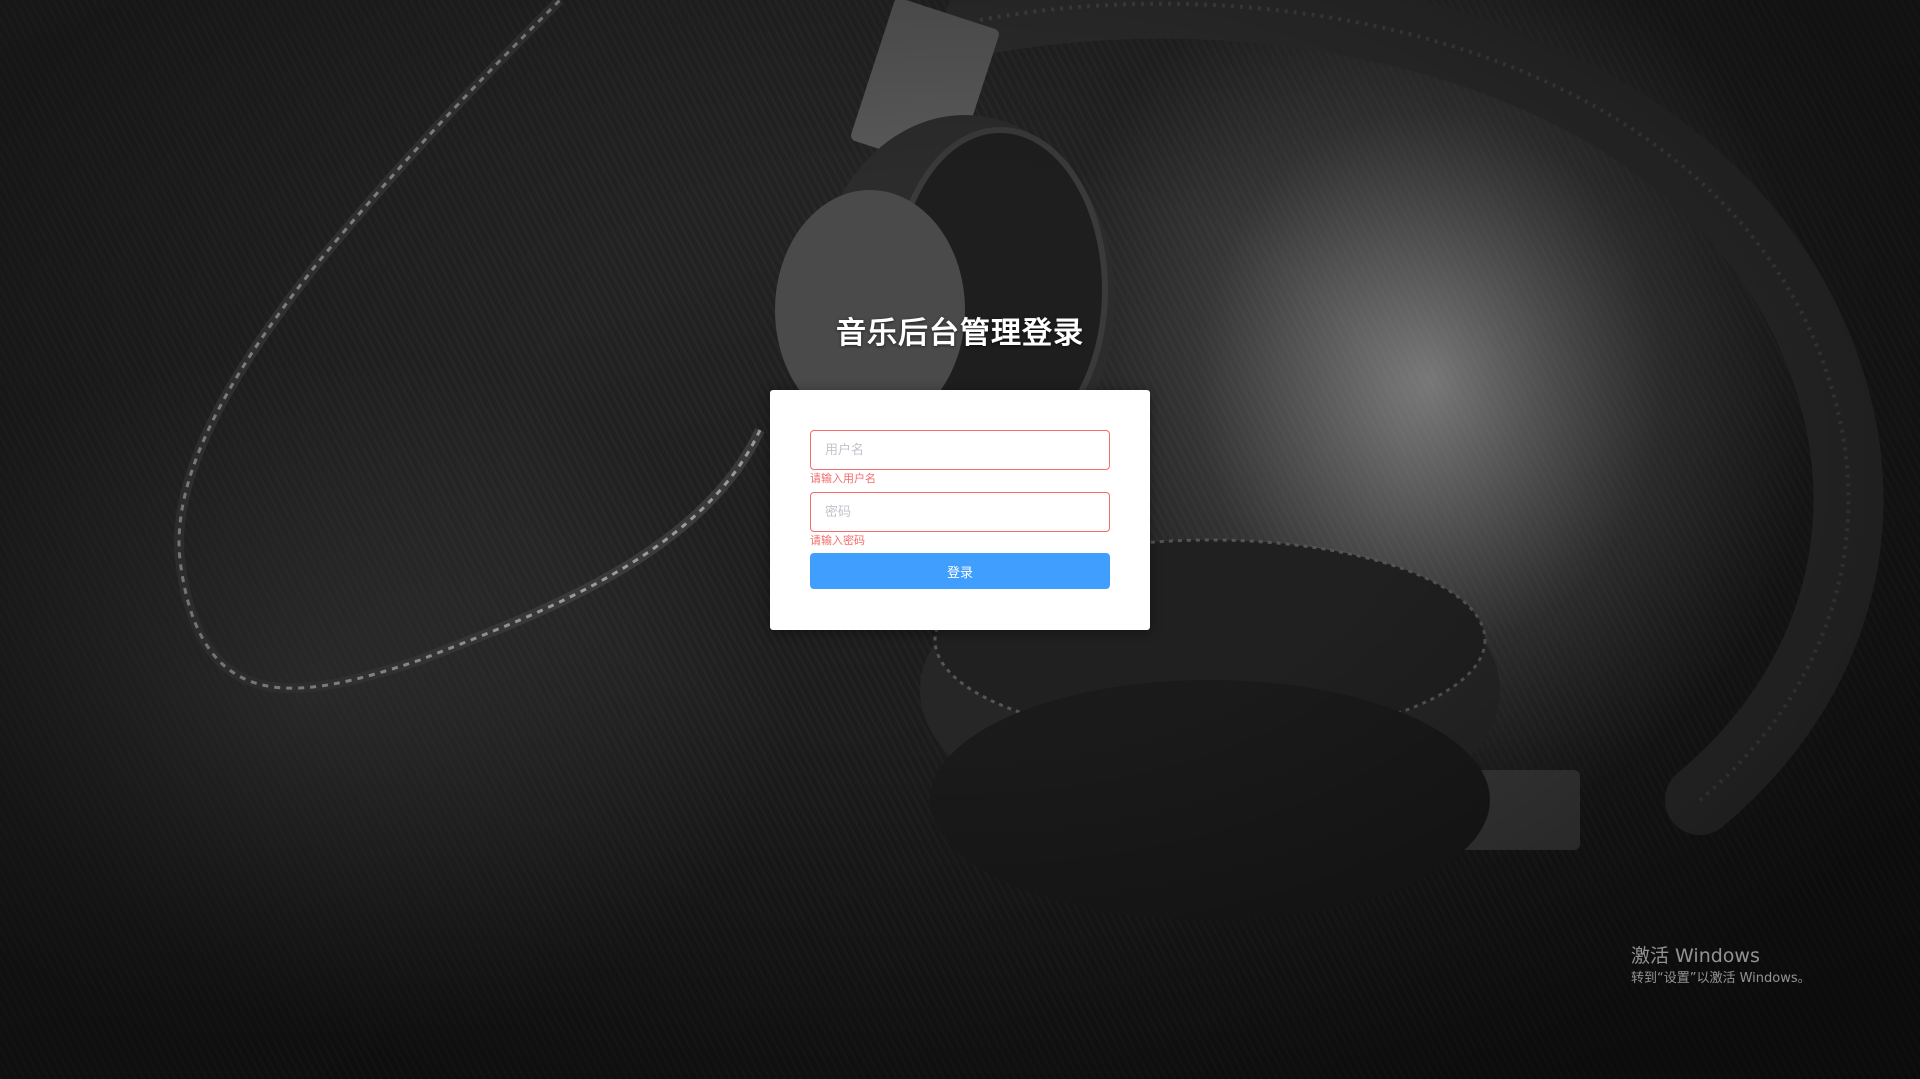  What do you see at coordinates (1721, 978) in the screenshot?
I see `watermark-subtitle: 转到“设置”以激活 Windows。` at bounding box center [1721, 978].